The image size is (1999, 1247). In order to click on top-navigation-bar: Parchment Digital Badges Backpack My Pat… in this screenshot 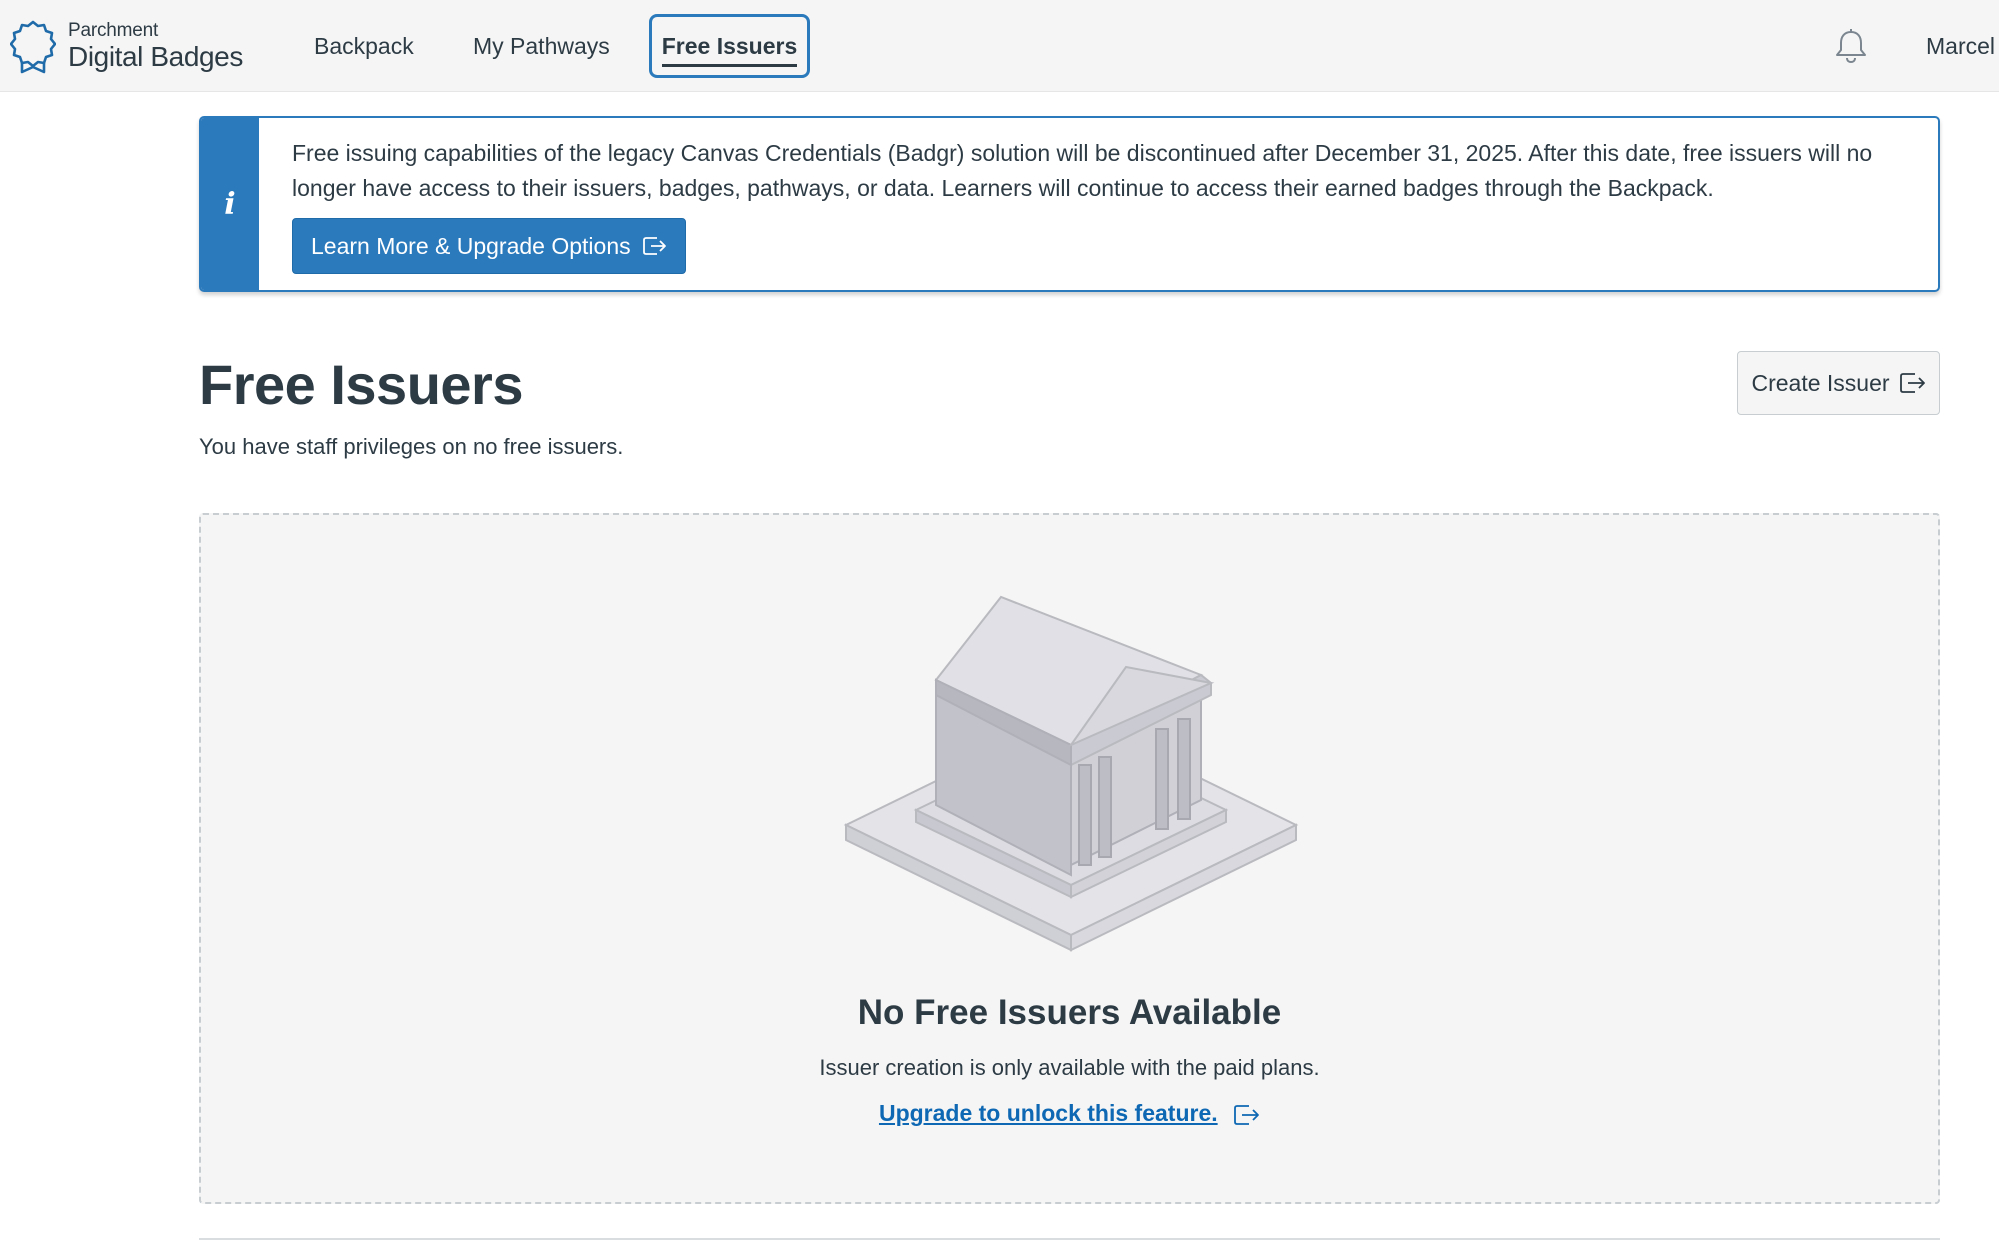, I will do `click(999, 46)`.